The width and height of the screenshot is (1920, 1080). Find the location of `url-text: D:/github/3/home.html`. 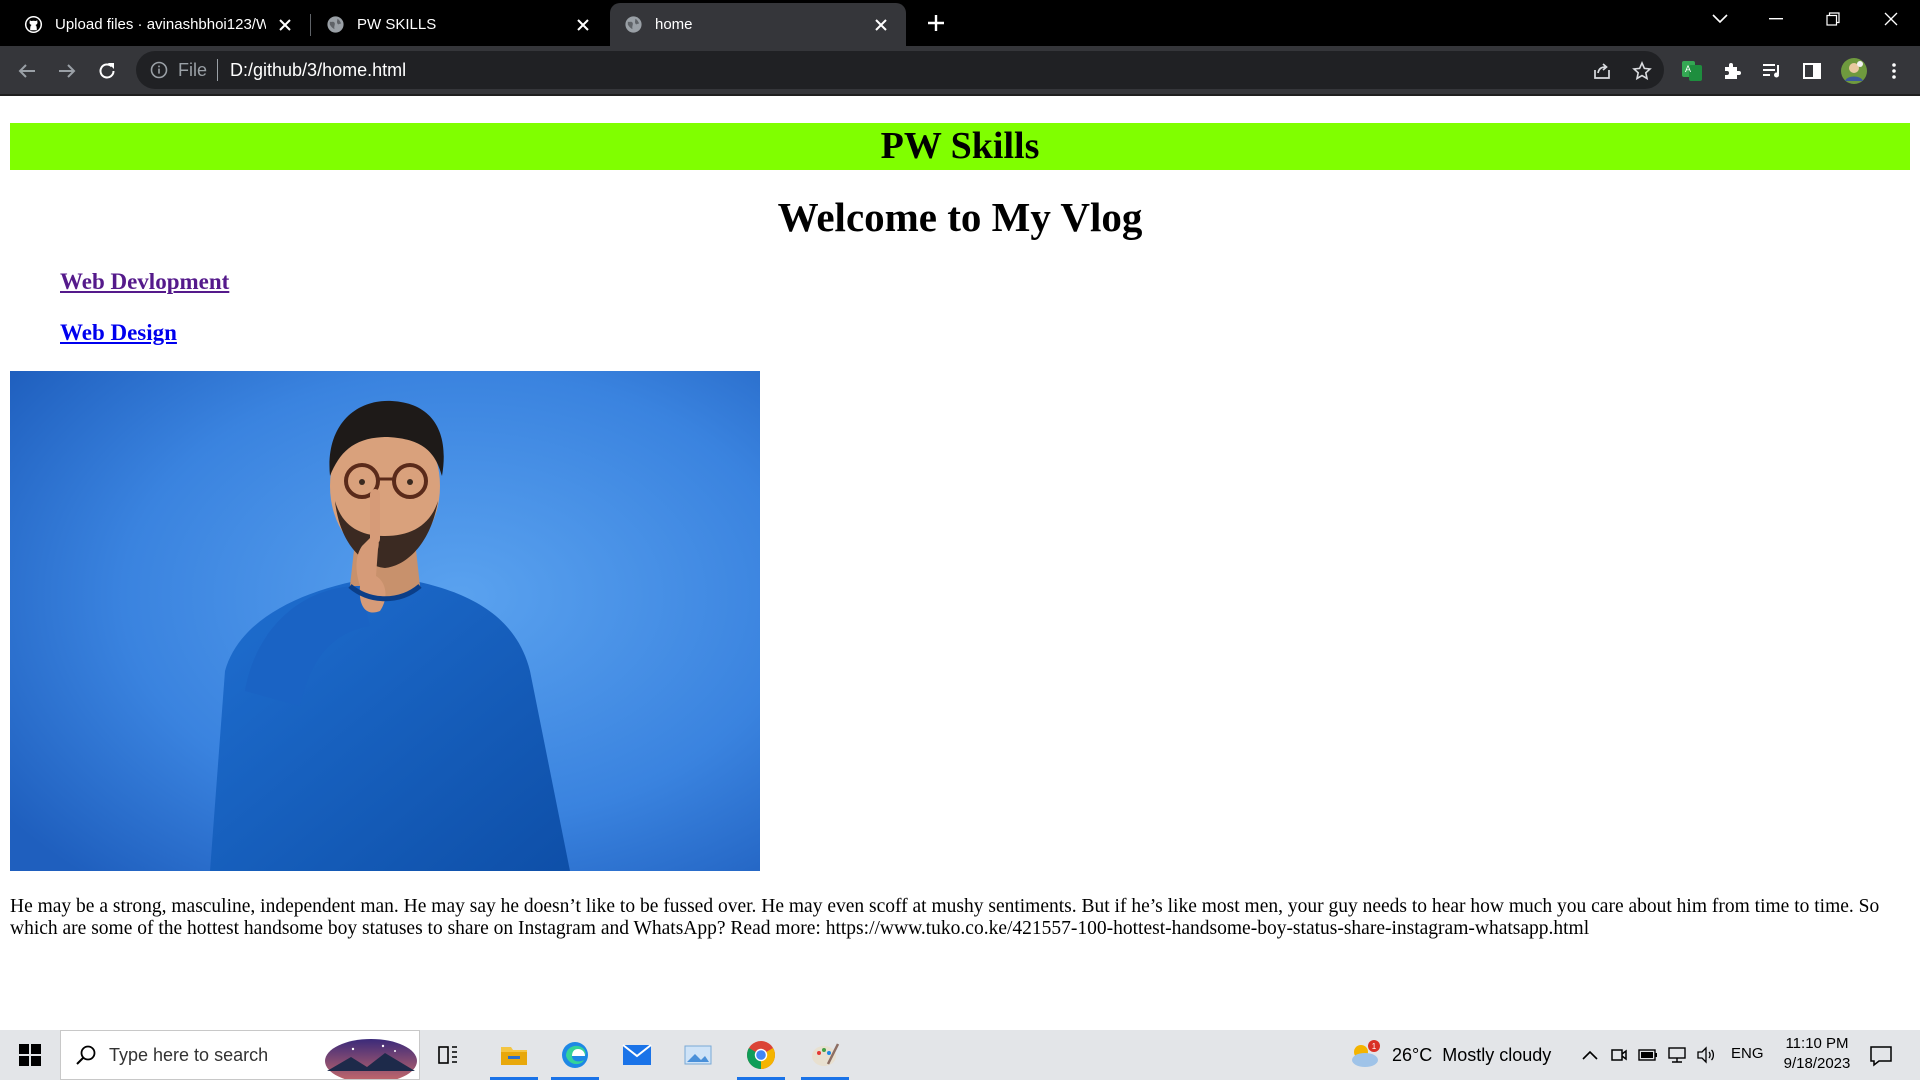

url-text: D:/github/3/home.html is located at coordinates (318, 70).